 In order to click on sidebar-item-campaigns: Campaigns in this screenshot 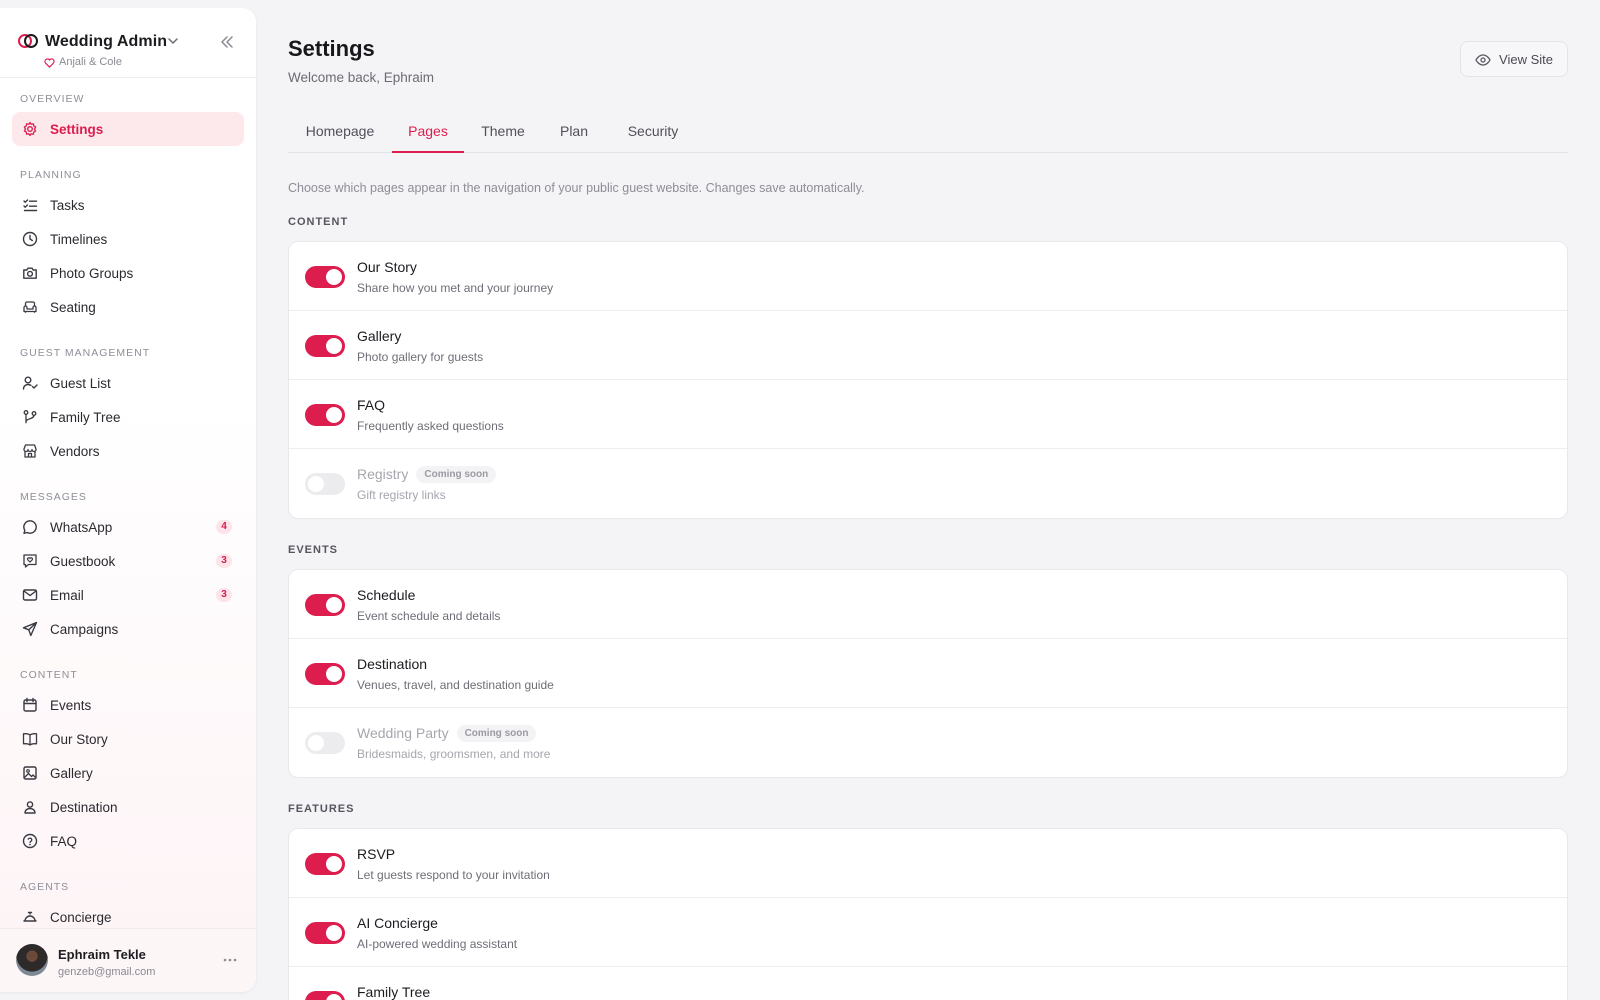, I will do `click(128, 629)`.